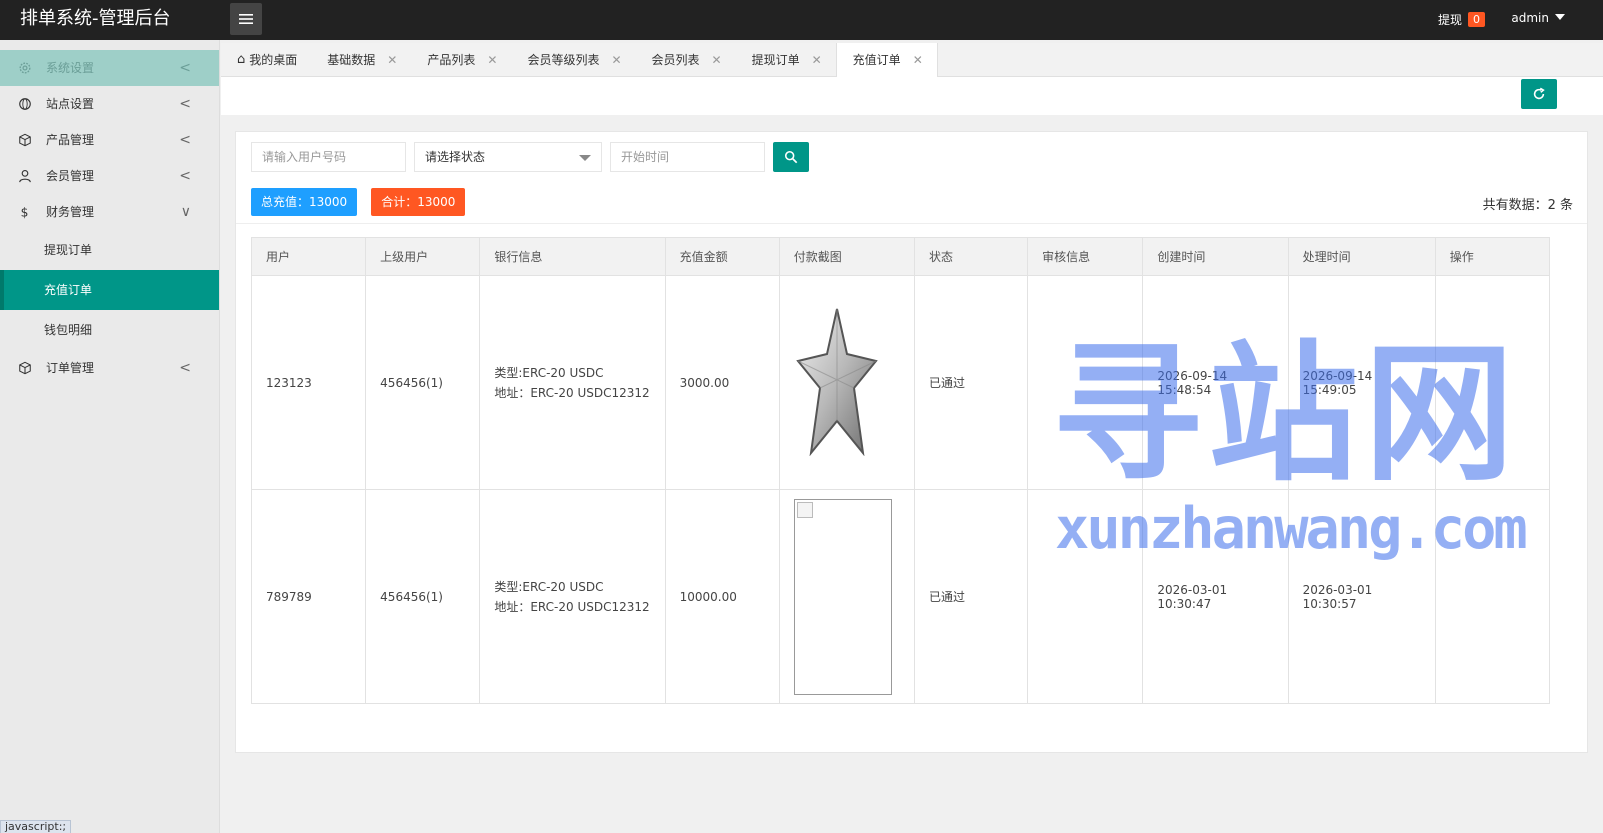 The height and width of the screenshot is (833, 1603). Describe the element at coordinates (1449, 20) in the screenshot. I see `withdraw-label: 提现` at that location.